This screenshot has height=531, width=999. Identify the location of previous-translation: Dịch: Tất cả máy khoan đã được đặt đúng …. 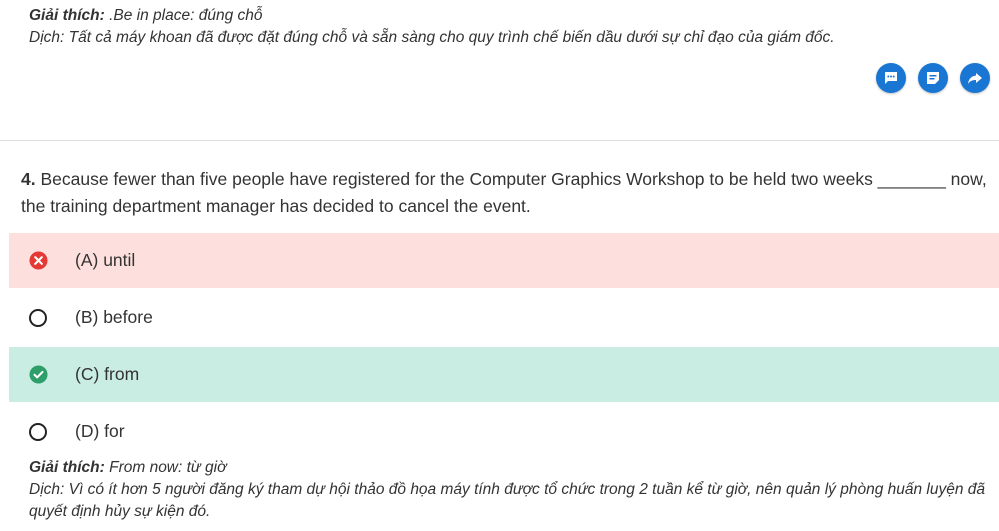
(432, 37).